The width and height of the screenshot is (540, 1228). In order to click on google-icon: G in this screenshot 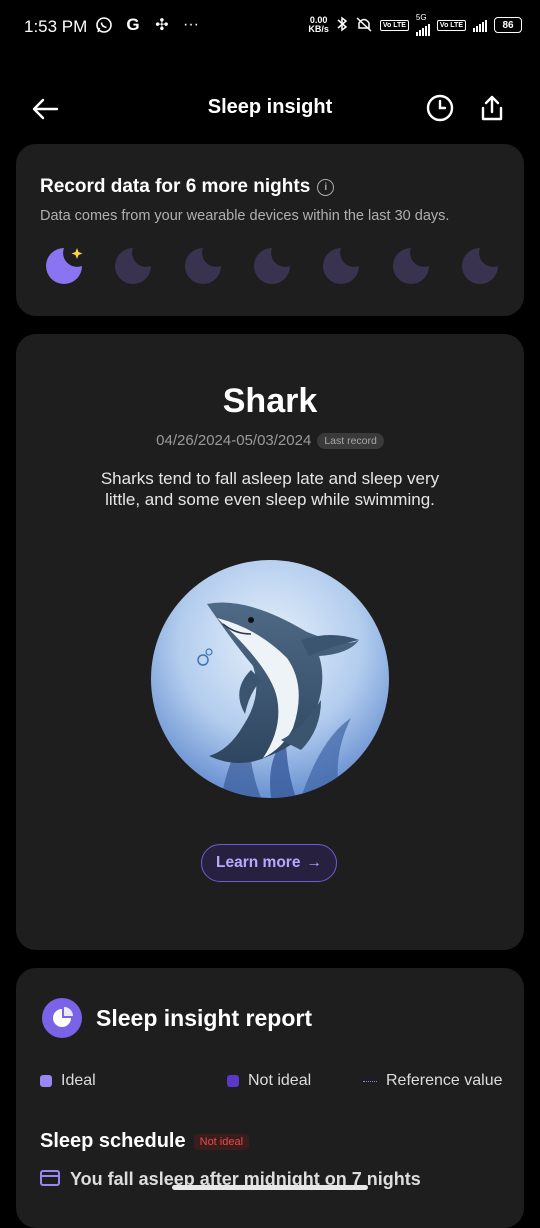, I will do `click(133, 24)`.